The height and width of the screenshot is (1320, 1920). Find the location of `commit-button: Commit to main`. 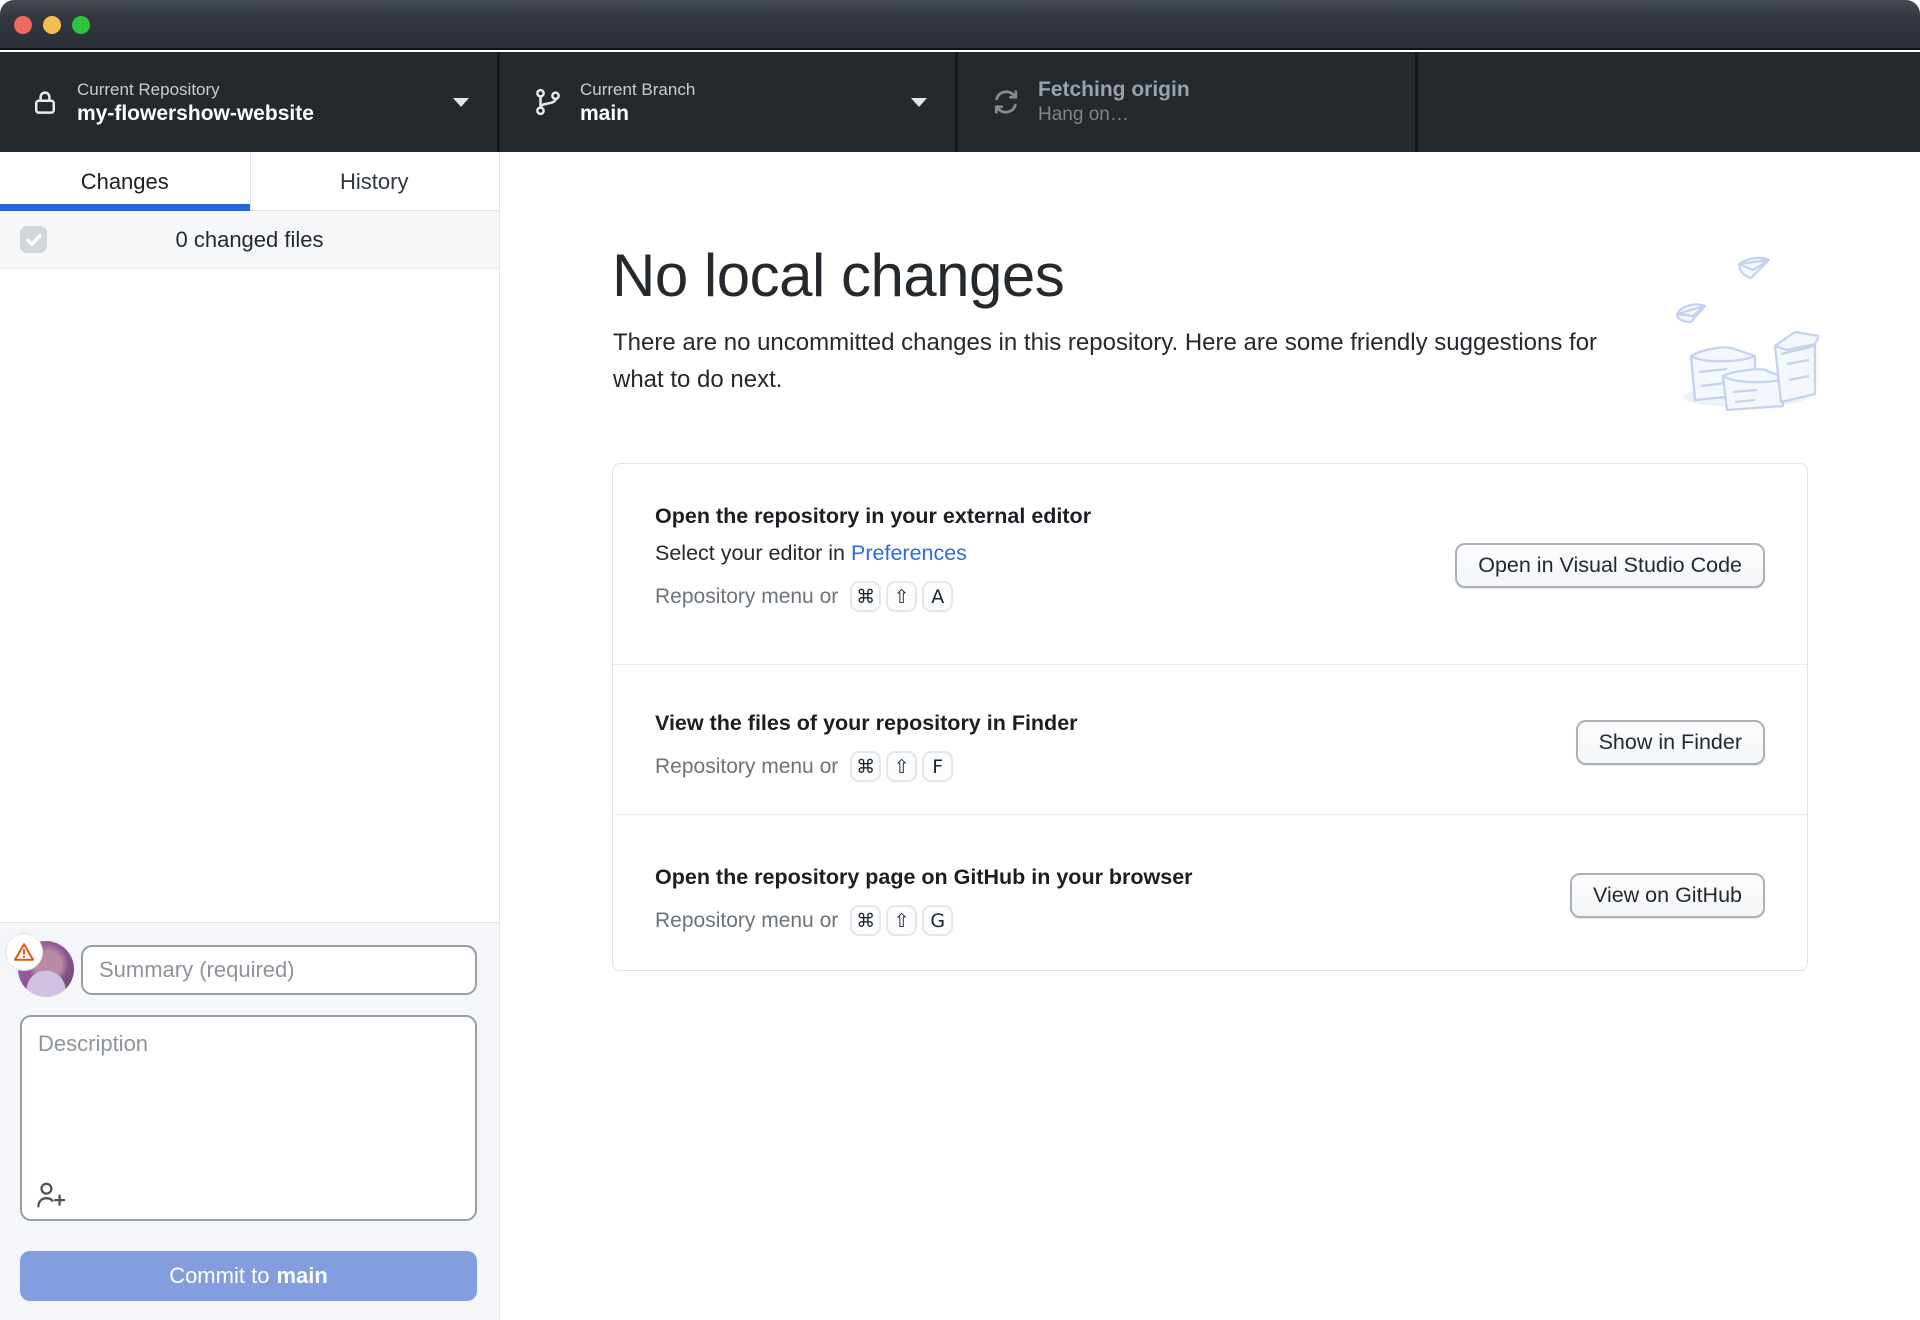

commit-button: Commit to main is located at coordinates (248, 1276).